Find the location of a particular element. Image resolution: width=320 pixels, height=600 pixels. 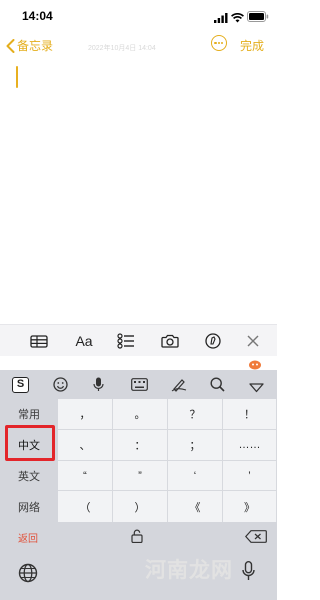

table-icon is located at coordinates (39, 341).